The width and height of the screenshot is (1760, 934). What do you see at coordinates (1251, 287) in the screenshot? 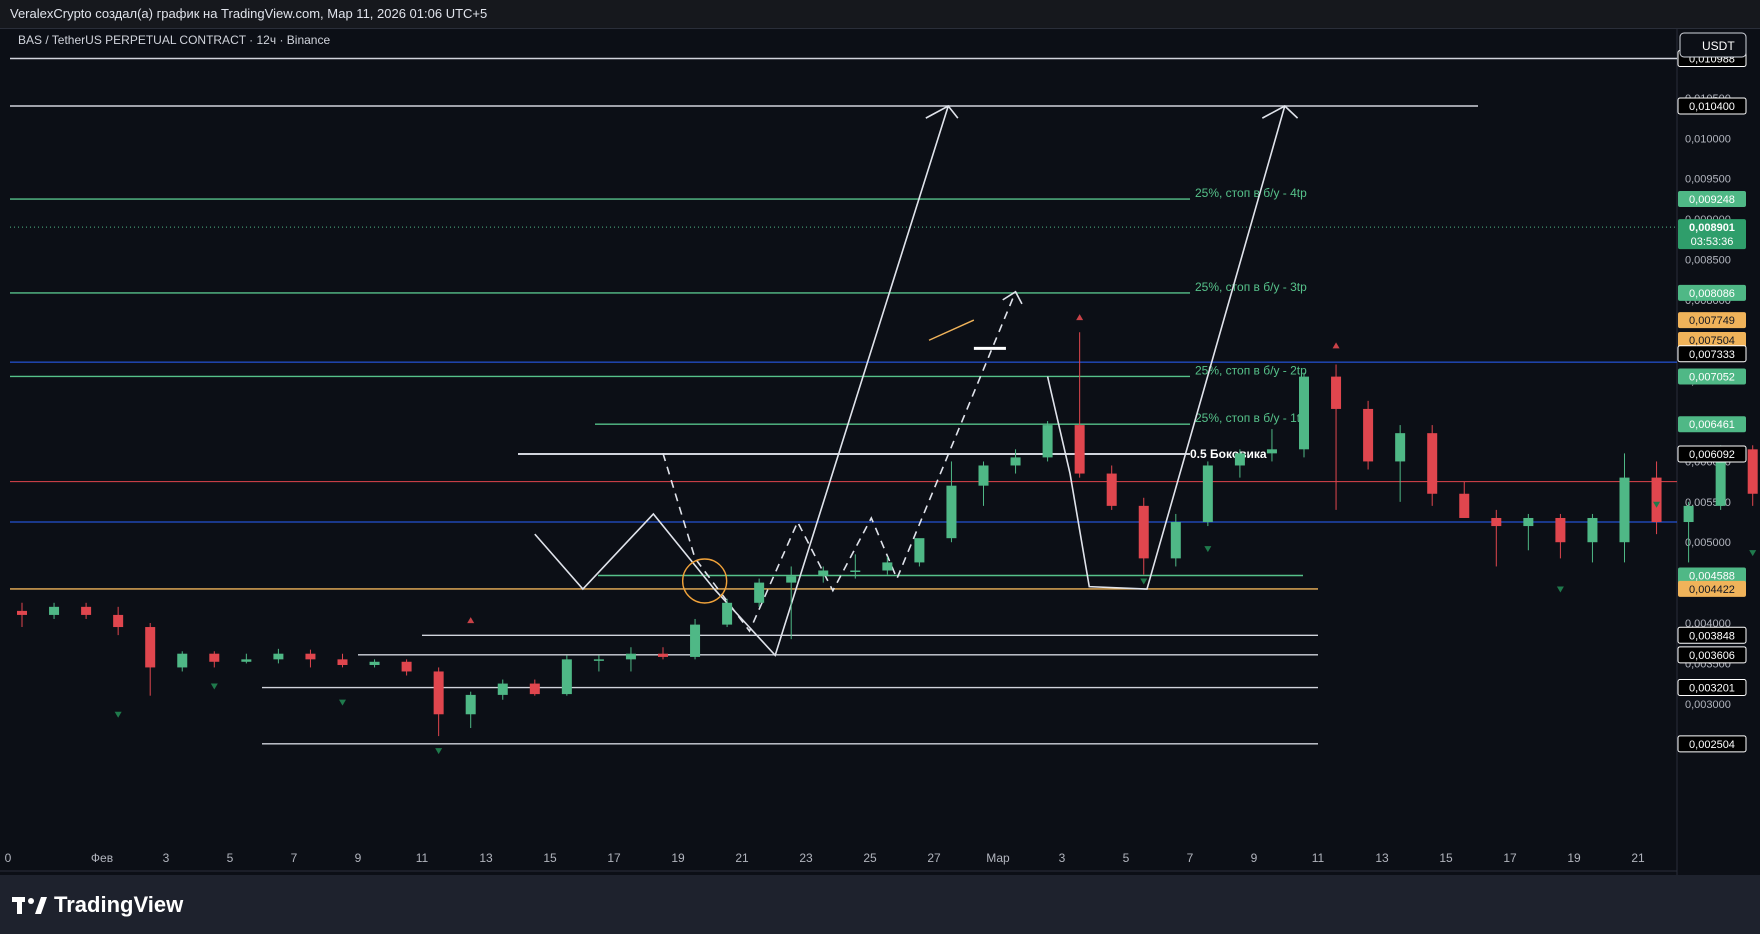
I see `level-note: 25%, стоп в б/у - 3tp` at bounding box center [1251, 287].